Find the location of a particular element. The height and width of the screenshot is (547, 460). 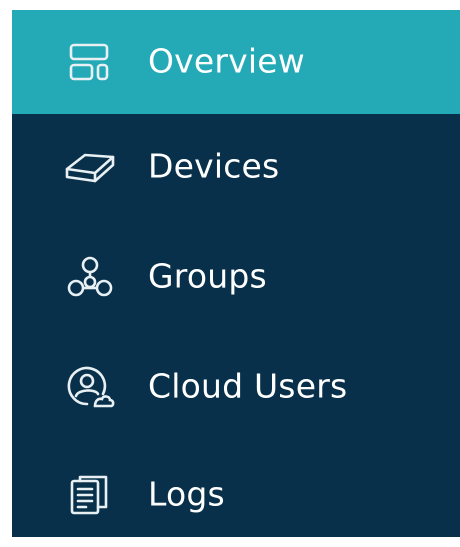

cloud-users-icon is located at coordinates (90, 387).